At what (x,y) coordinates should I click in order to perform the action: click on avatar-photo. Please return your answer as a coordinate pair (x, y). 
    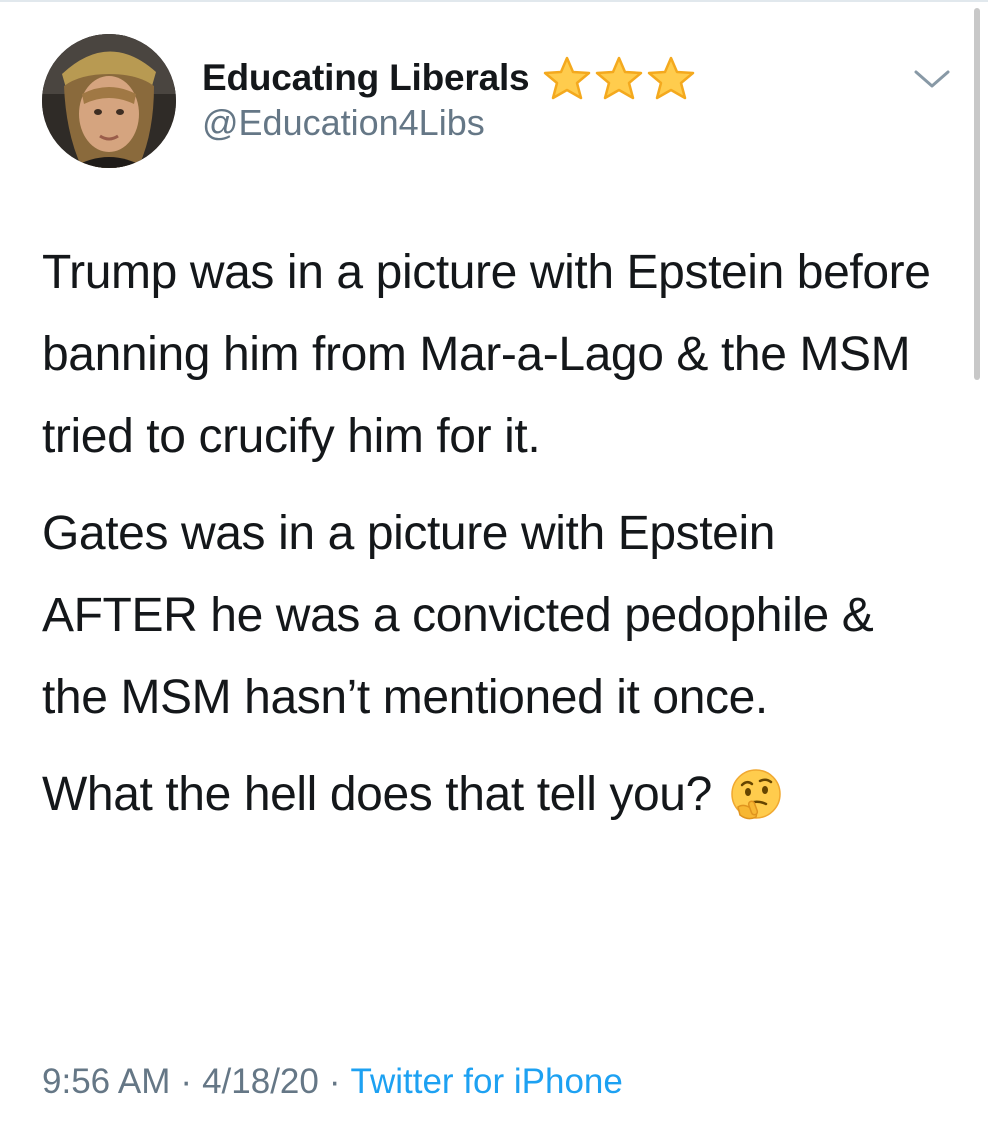
    Looking at the image, I should click on (109, 101).